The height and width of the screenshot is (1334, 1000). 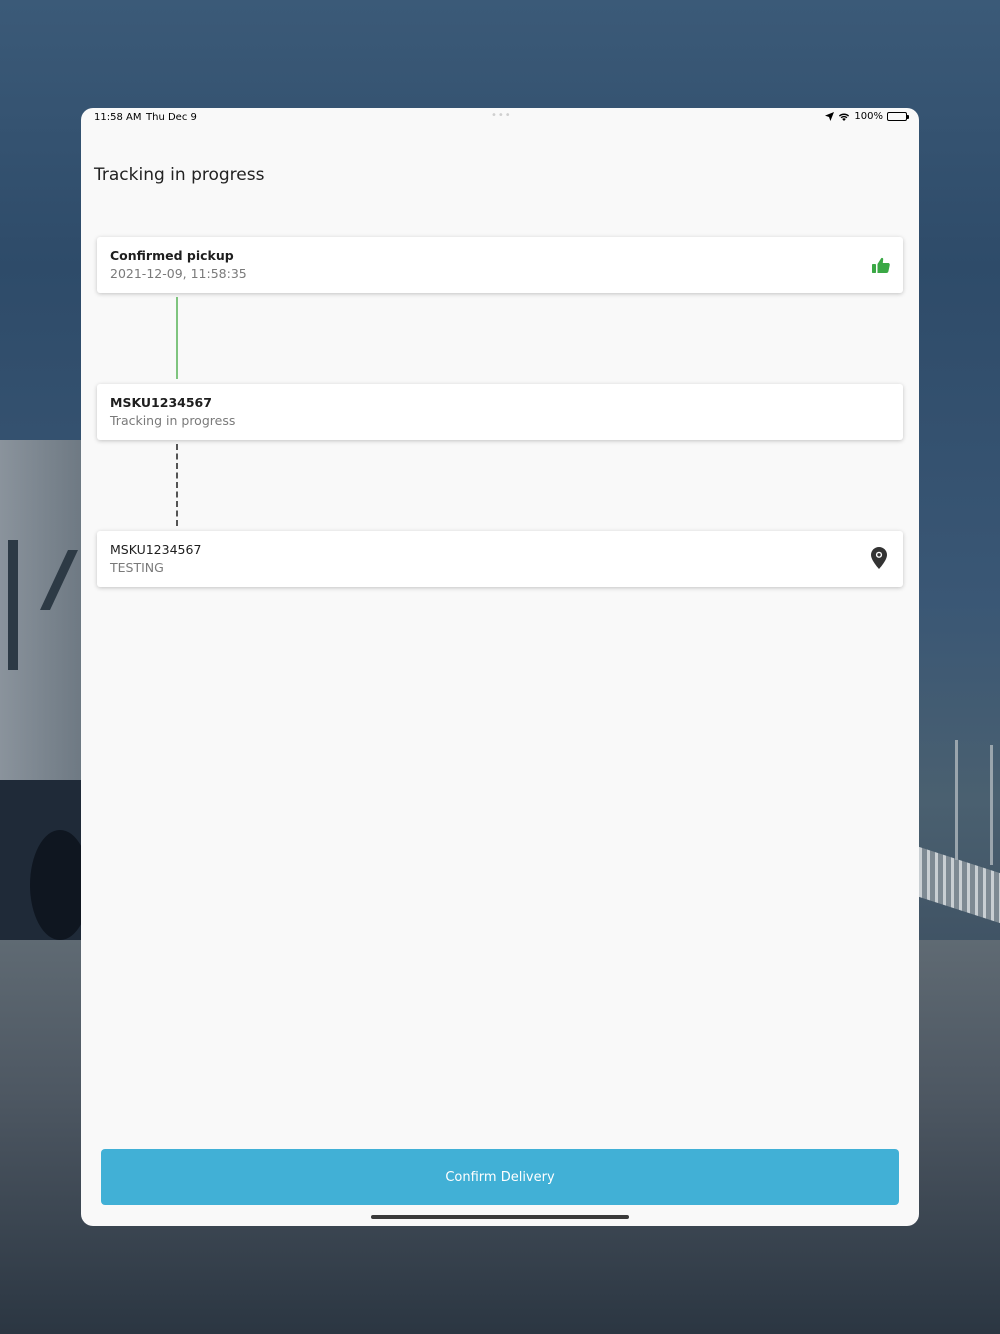 What do you see at coordinates (830, 116) in the screenshot?
I see `location-arrow-icon` at bounding box center [830, 116].